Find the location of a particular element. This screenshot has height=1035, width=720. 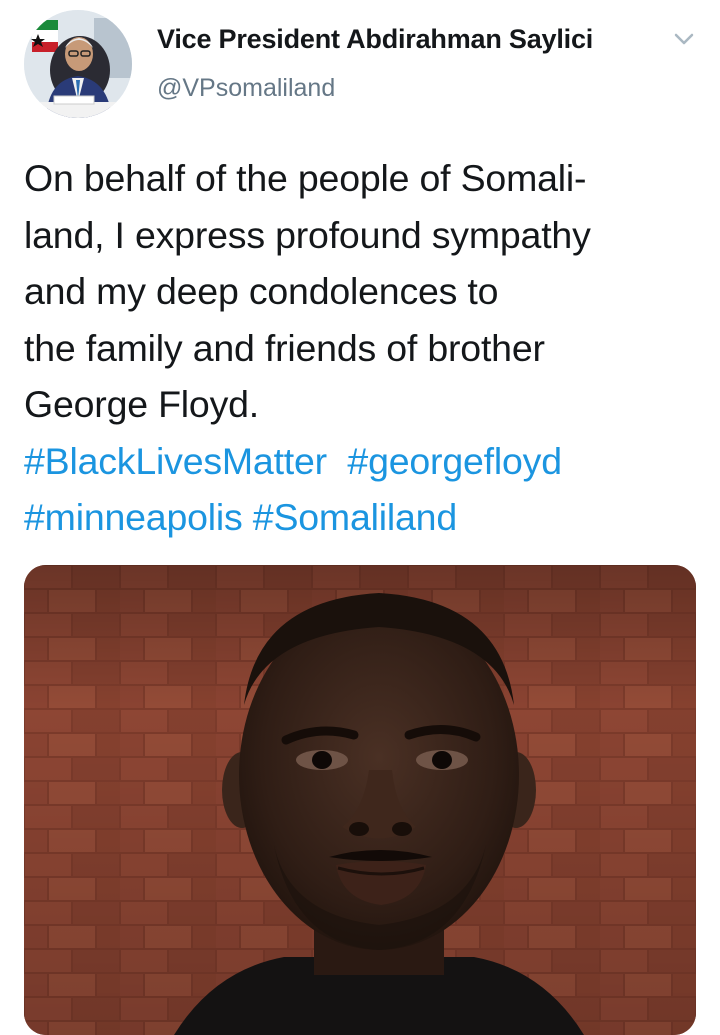

tweet-text-line: the family and friends of brother is located at coordinates (284, 347).